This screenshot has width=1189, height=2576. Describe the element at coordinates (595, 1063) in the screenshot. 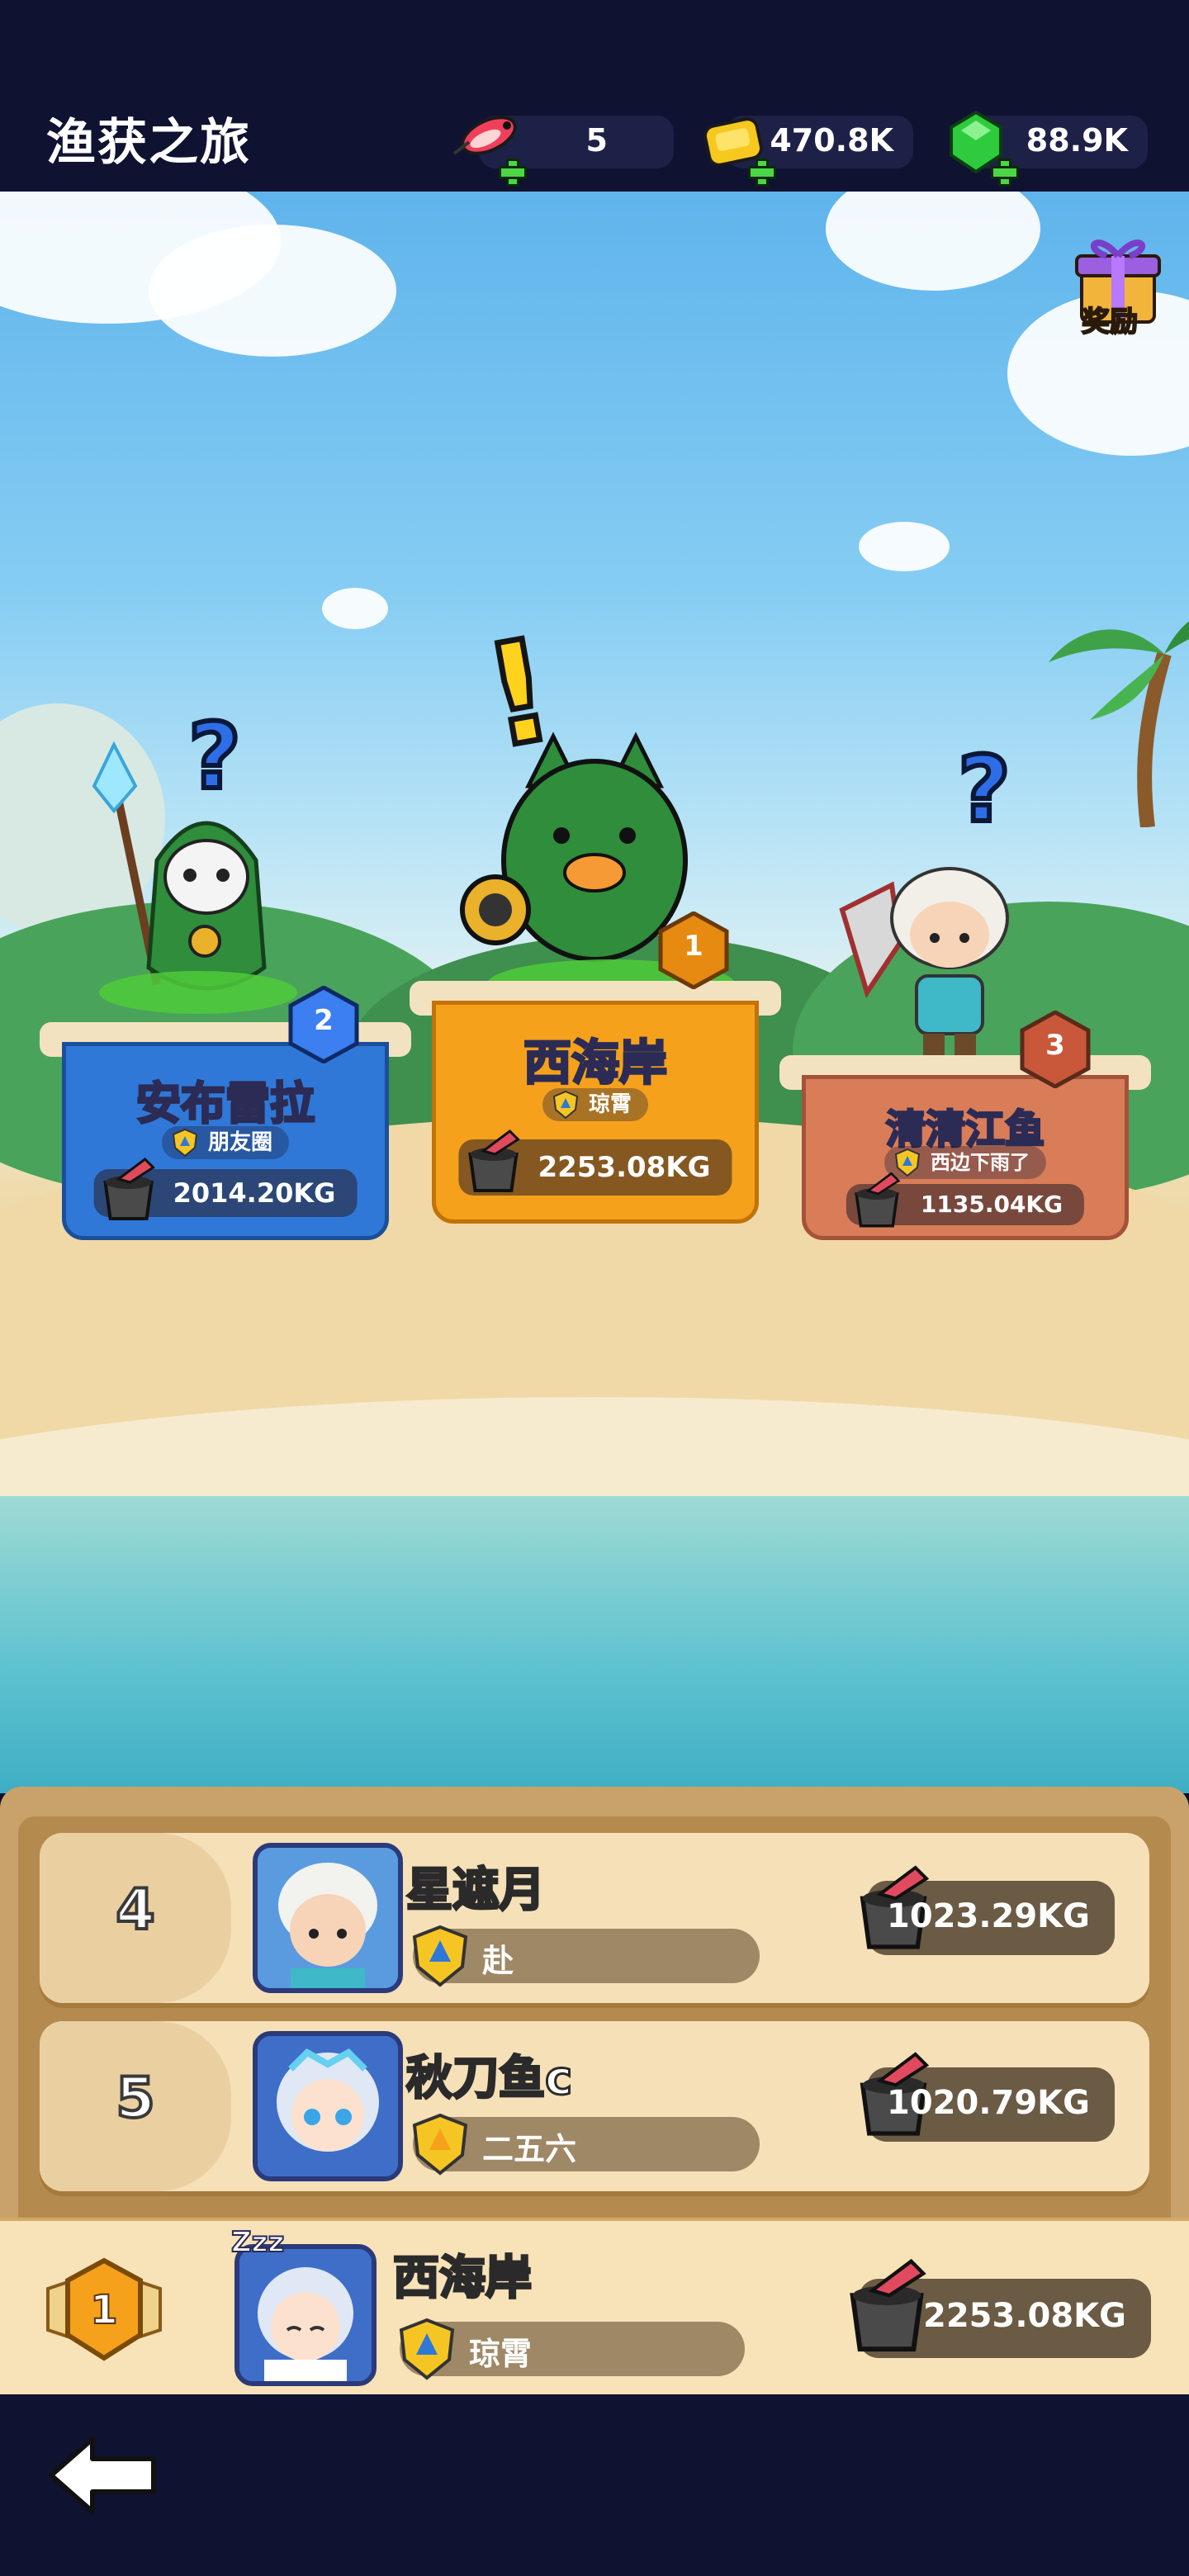

I see `podium-first-name: 西海岸` at that location.